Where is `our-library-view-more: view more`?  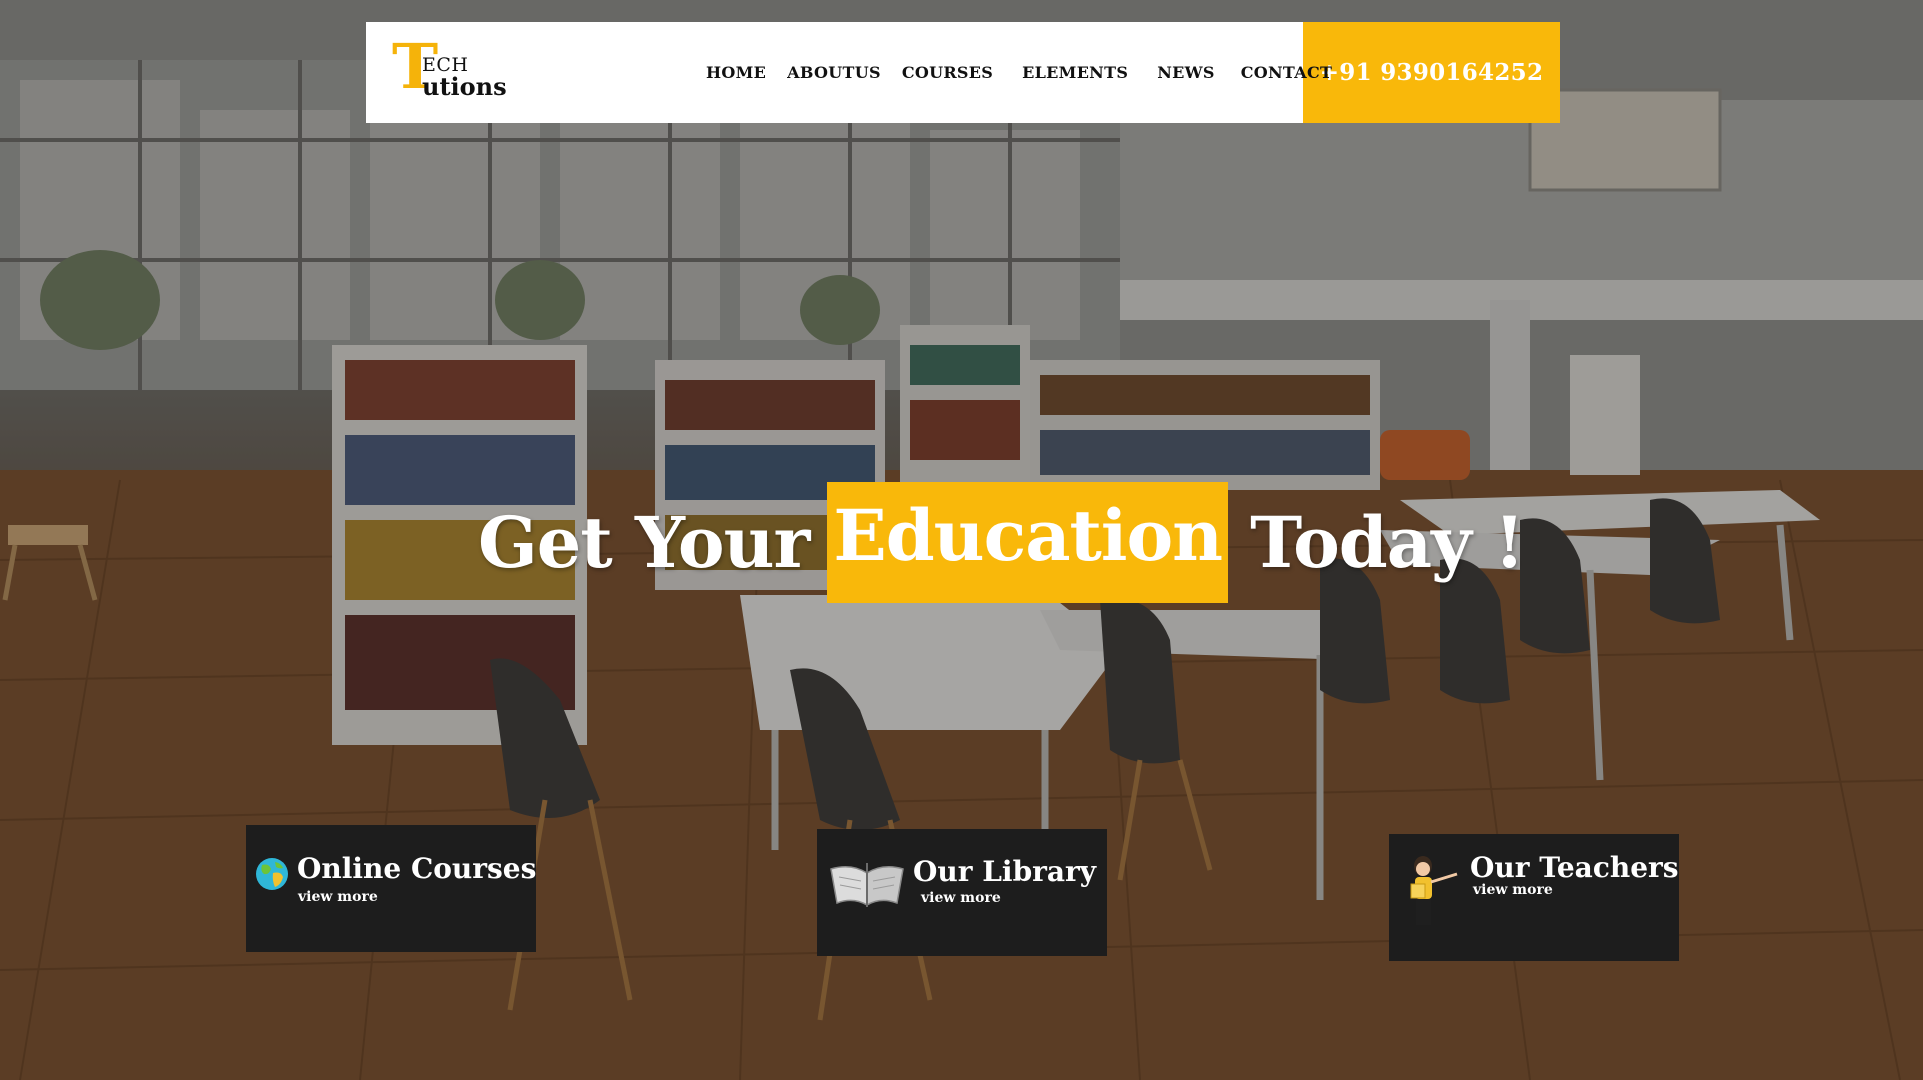 our-library-view-more: view more is located at coordinates (961, 898).